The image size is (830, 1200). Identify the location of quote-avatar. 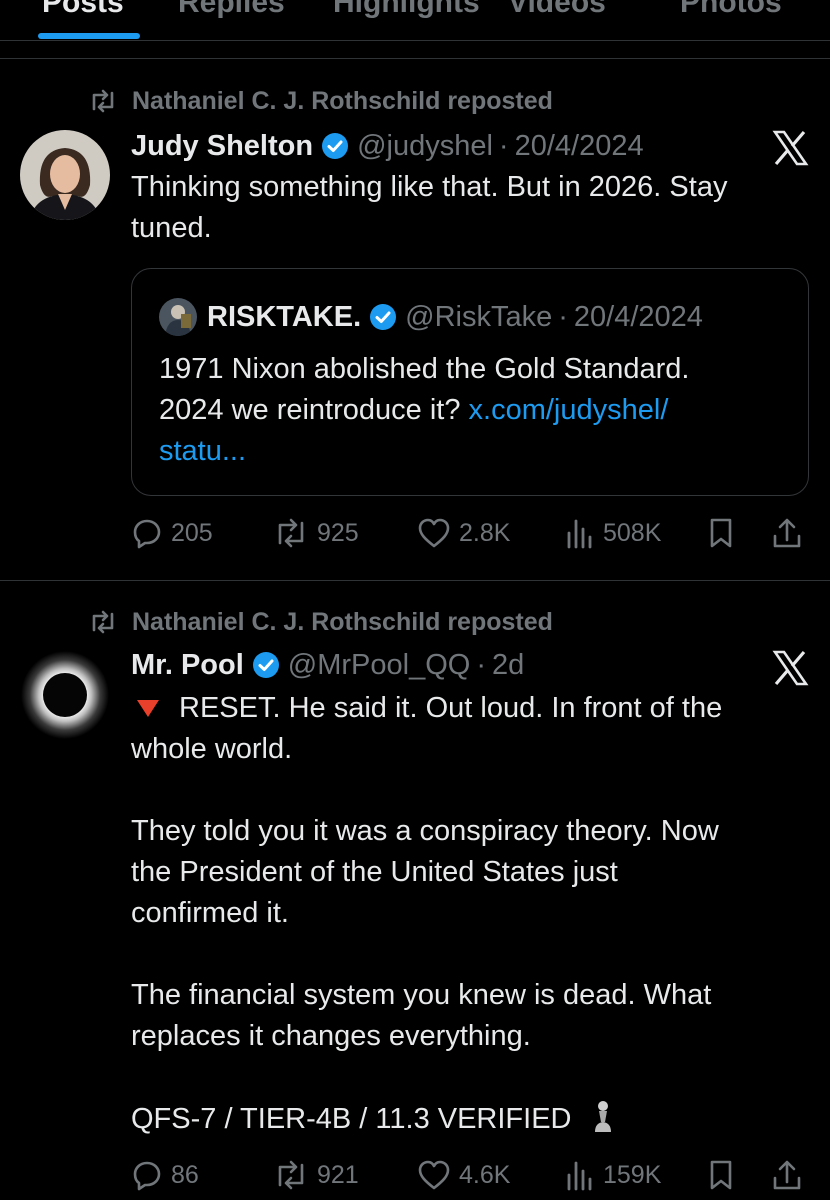
(178, 317).